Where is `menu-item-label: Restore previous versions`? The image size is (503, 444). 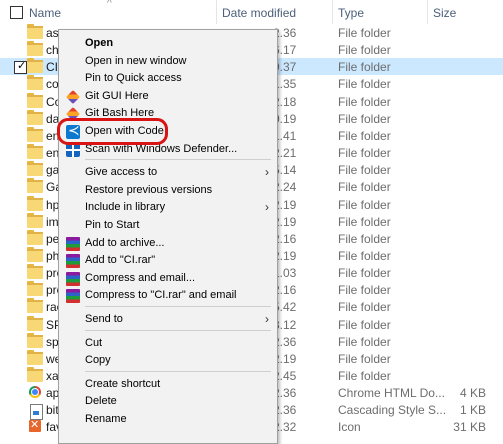 menu-item-label: Restore previous versions is located at coordinates (149, 189).